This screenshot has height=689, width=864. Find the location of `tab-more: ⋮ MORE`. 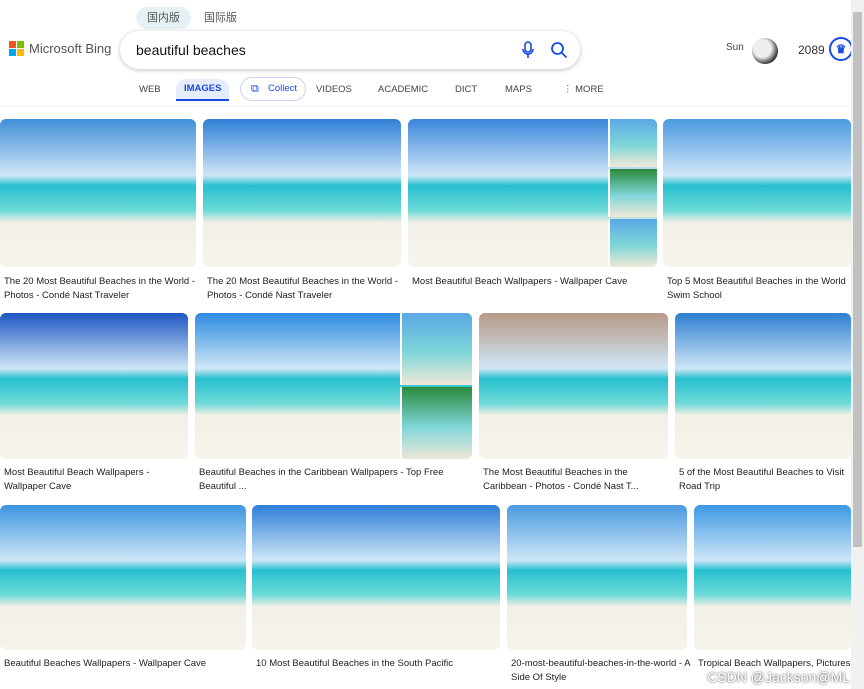

tab-more: ⋮ MORE is located at coordinates (583, 94).